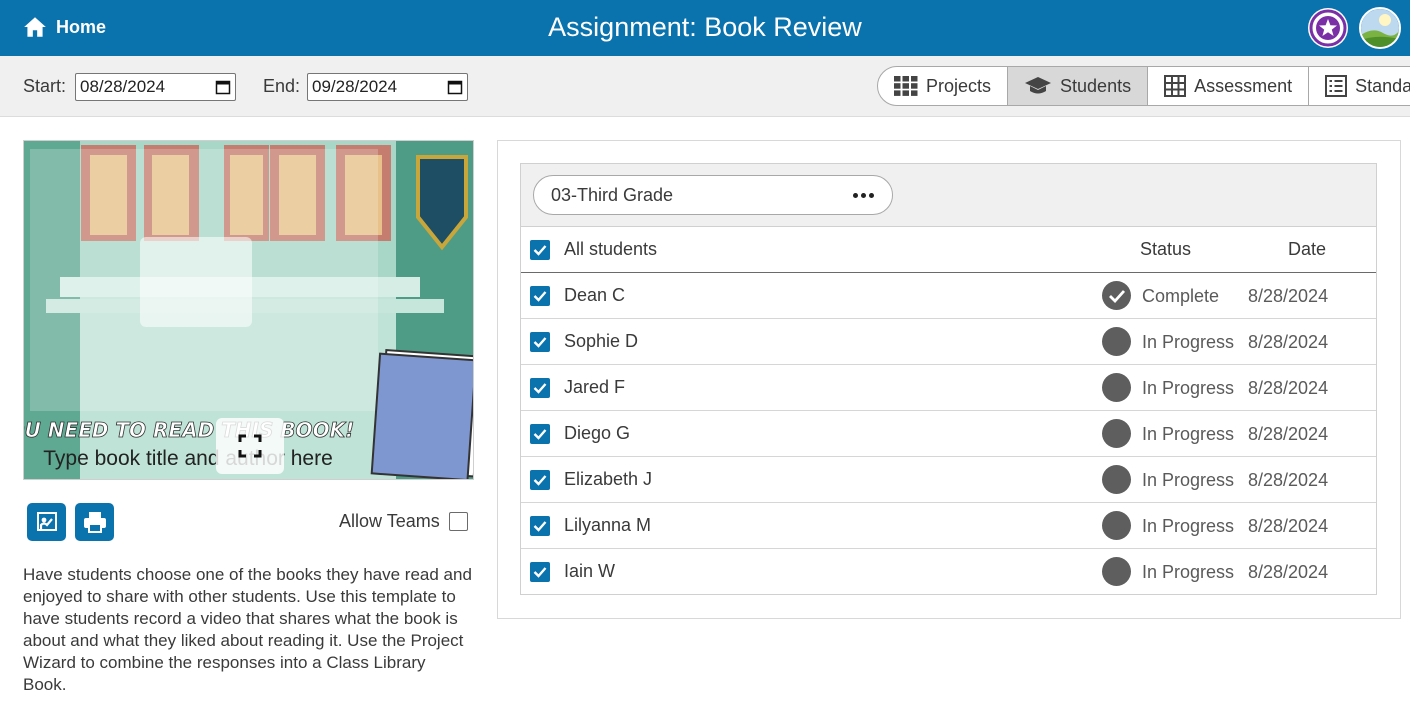 This screenshot has width=1410, height=704. I want to click on page-title: Assignment: Book Review, so click(705, 27).